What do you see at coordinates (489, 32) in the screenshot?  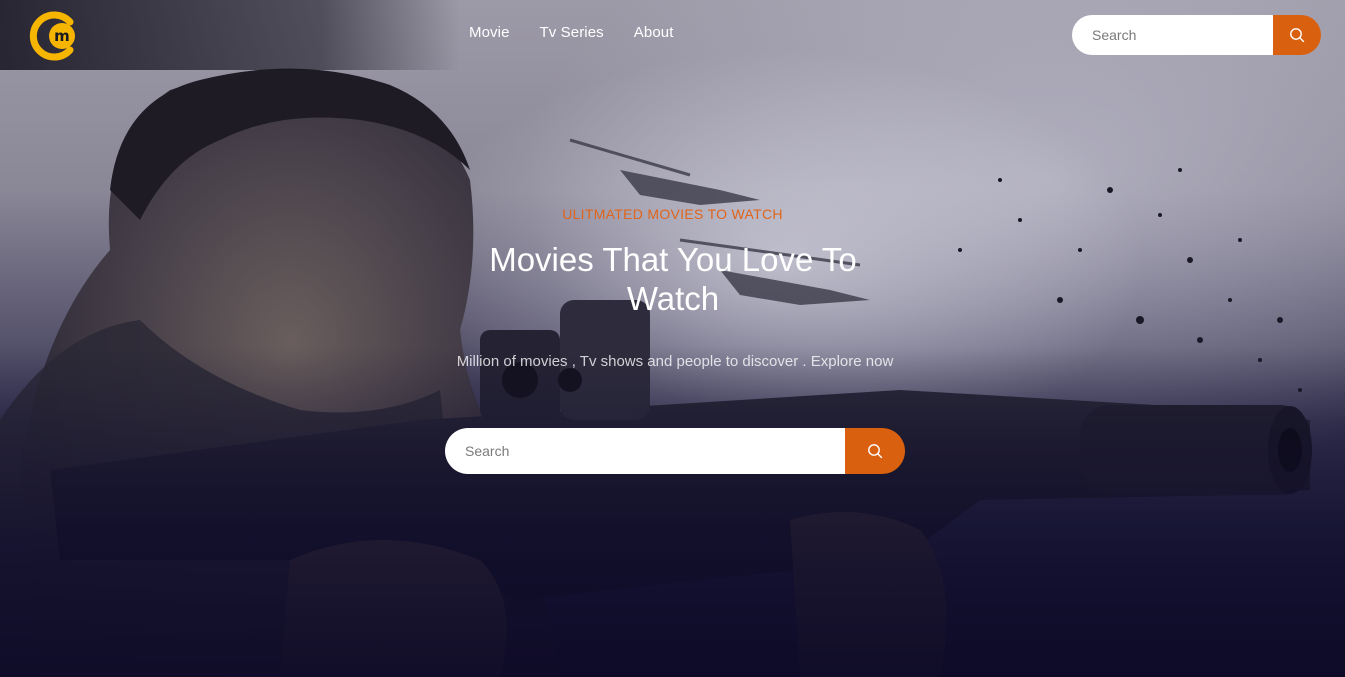 I see `nav-item-movie: Movie` at bounding box center [489, 32].